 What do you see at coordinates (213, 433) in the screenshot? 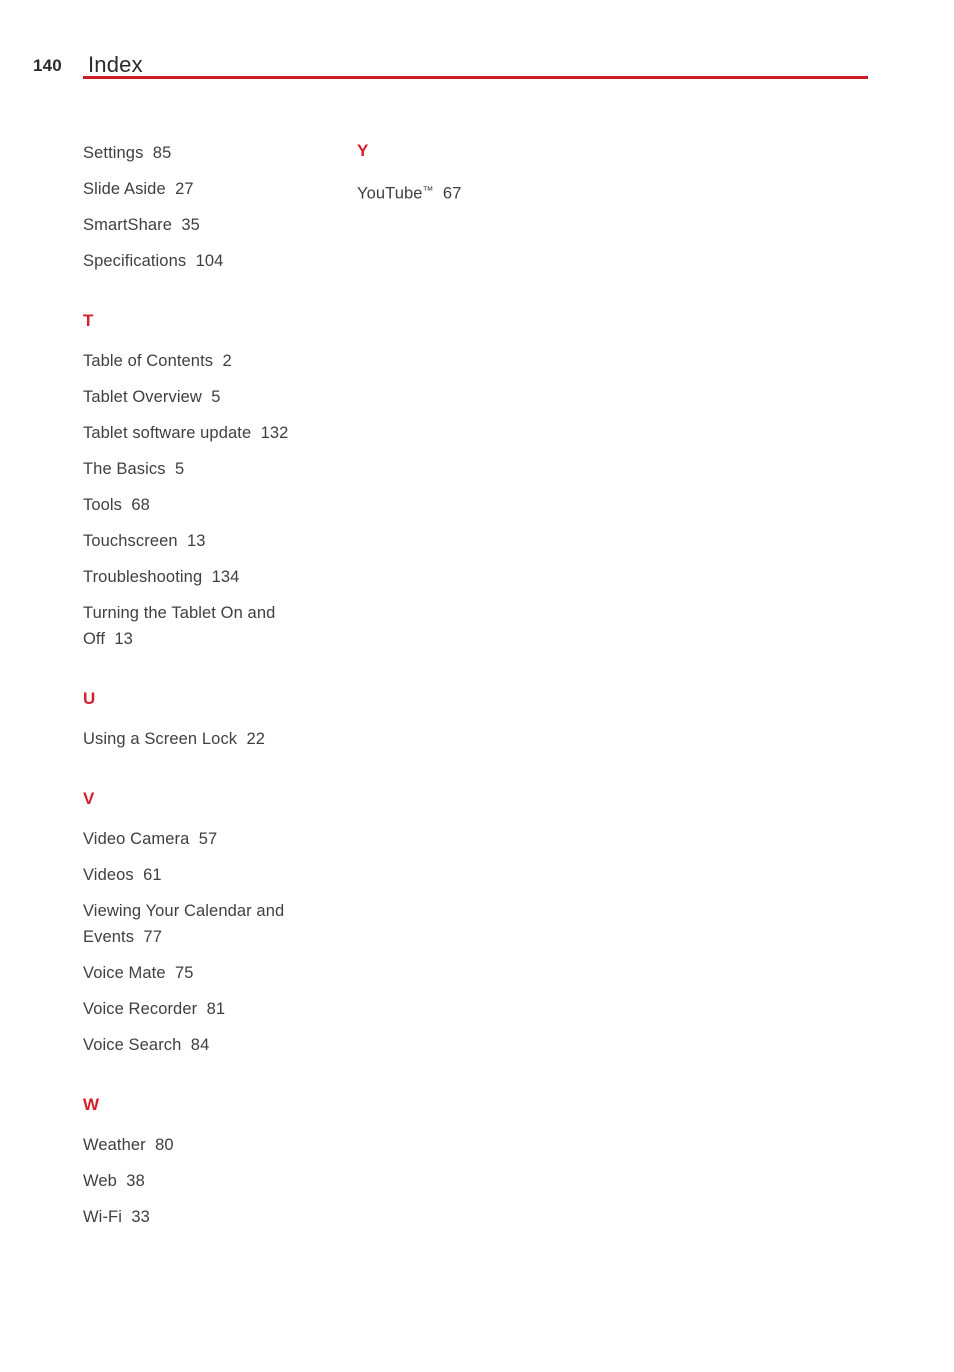
I see `index-entry: Tablet software update 132` at bounding box center [213, 433].